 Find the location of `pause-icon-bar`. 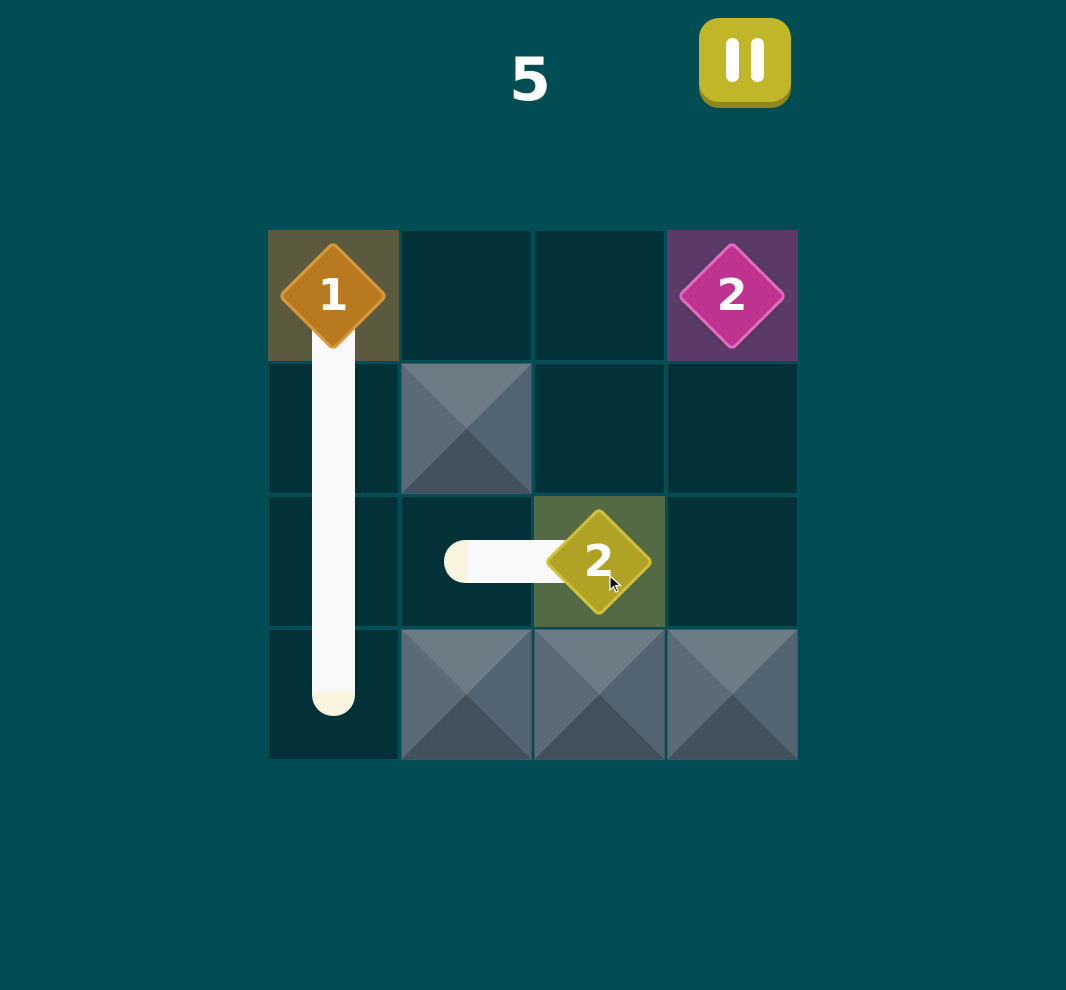

pause-icon-bar is located at coordinates (757, 60).